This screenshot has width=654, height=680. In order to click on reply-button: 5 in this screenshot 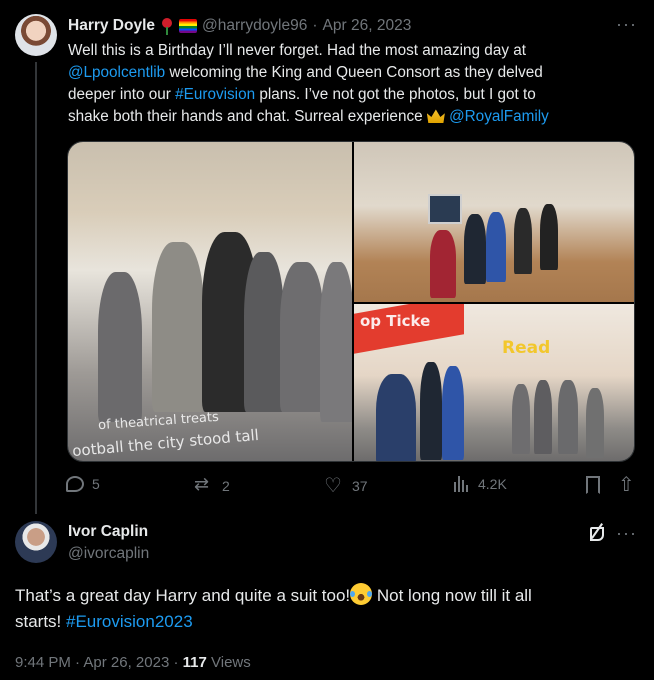, I will do `click(83, 484)`.